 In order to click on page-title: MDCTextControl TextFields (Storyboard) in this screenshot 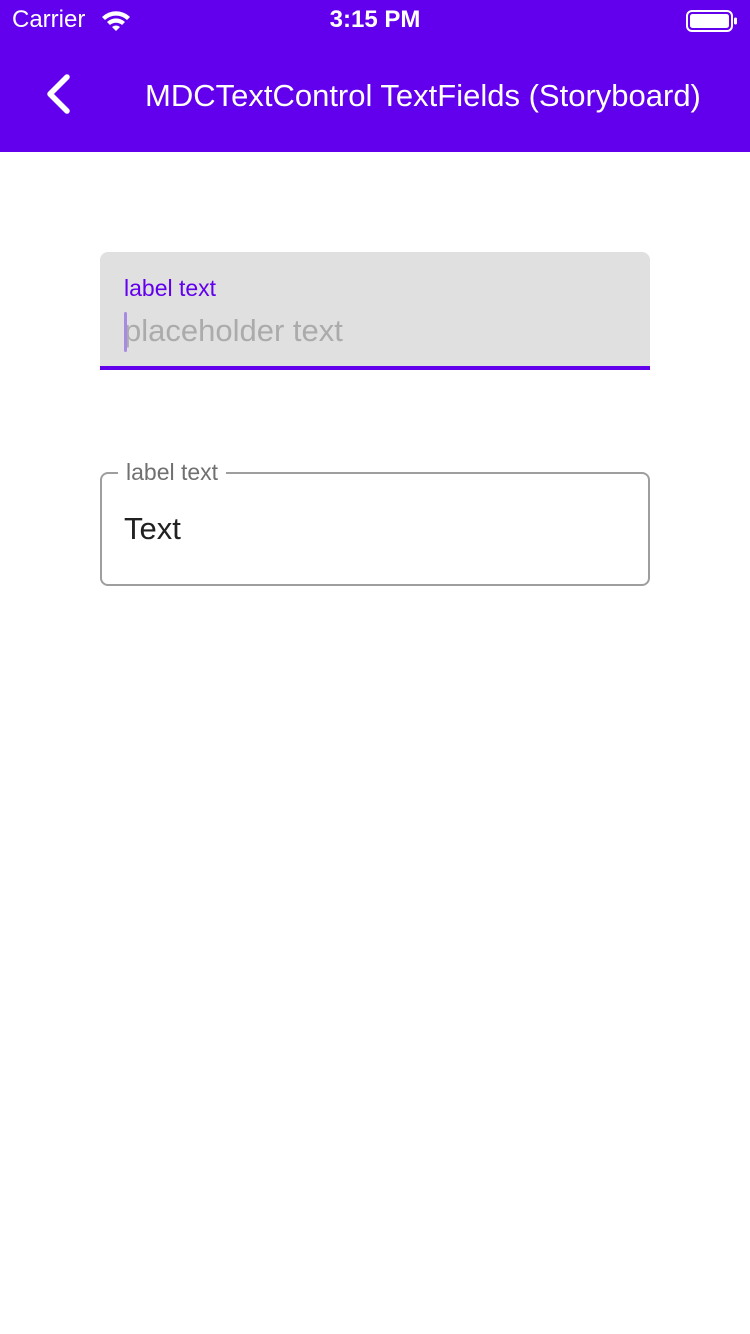, I will do `click(423, 95)`.